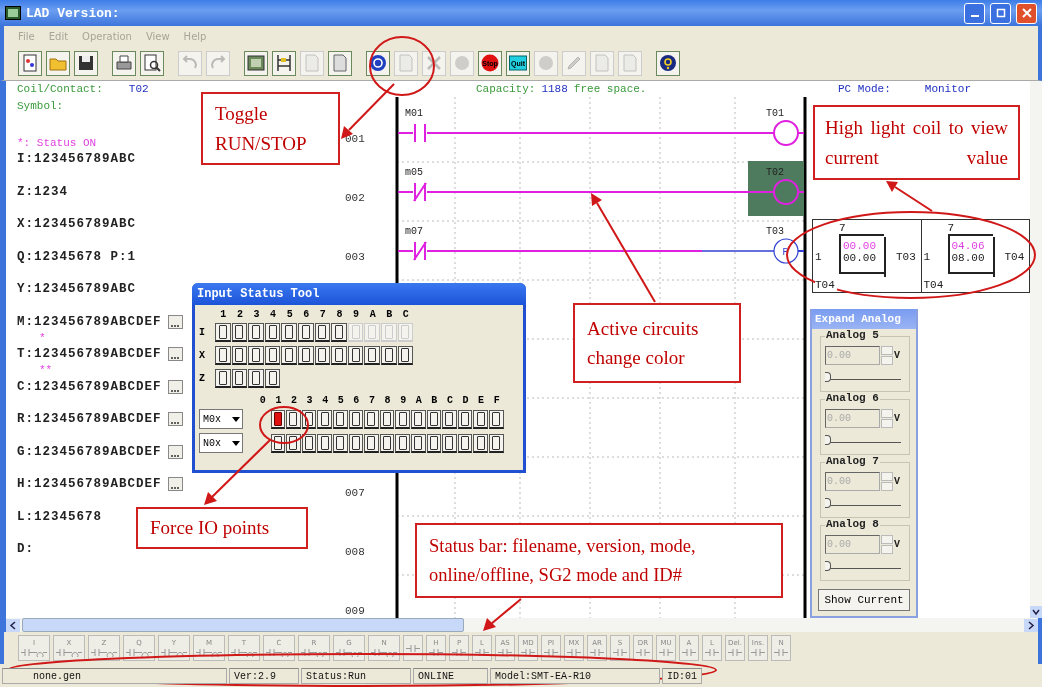  What do you see at coordinates (819, 257) in the screenshot?
I see `timer-mode: 1` at bounding box center [819, 257].